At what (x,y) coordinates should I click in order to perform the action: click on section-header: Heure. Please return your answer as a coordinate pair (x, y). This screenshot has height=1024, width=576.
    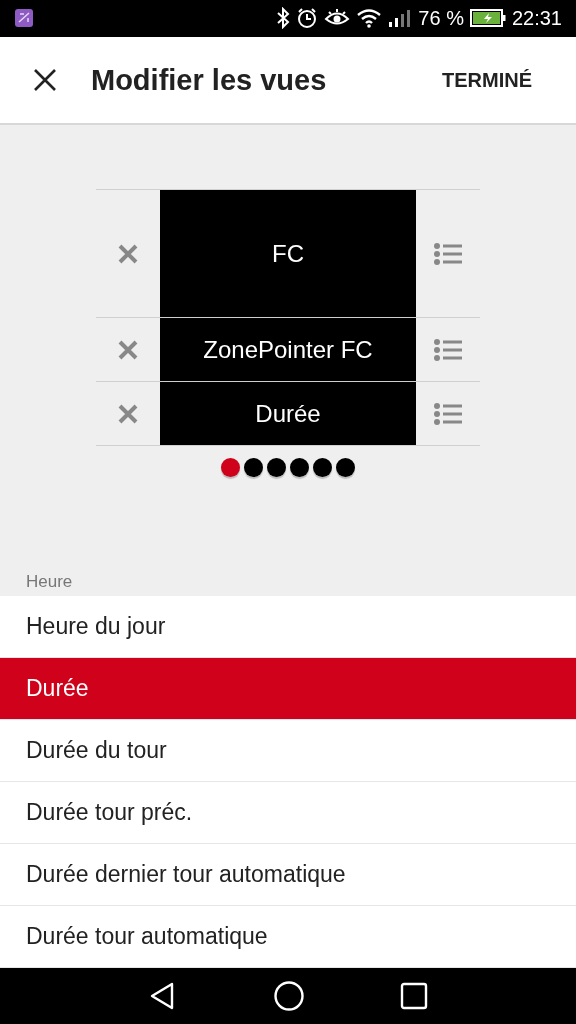
    Looking at the image, I should click on (49, 581).